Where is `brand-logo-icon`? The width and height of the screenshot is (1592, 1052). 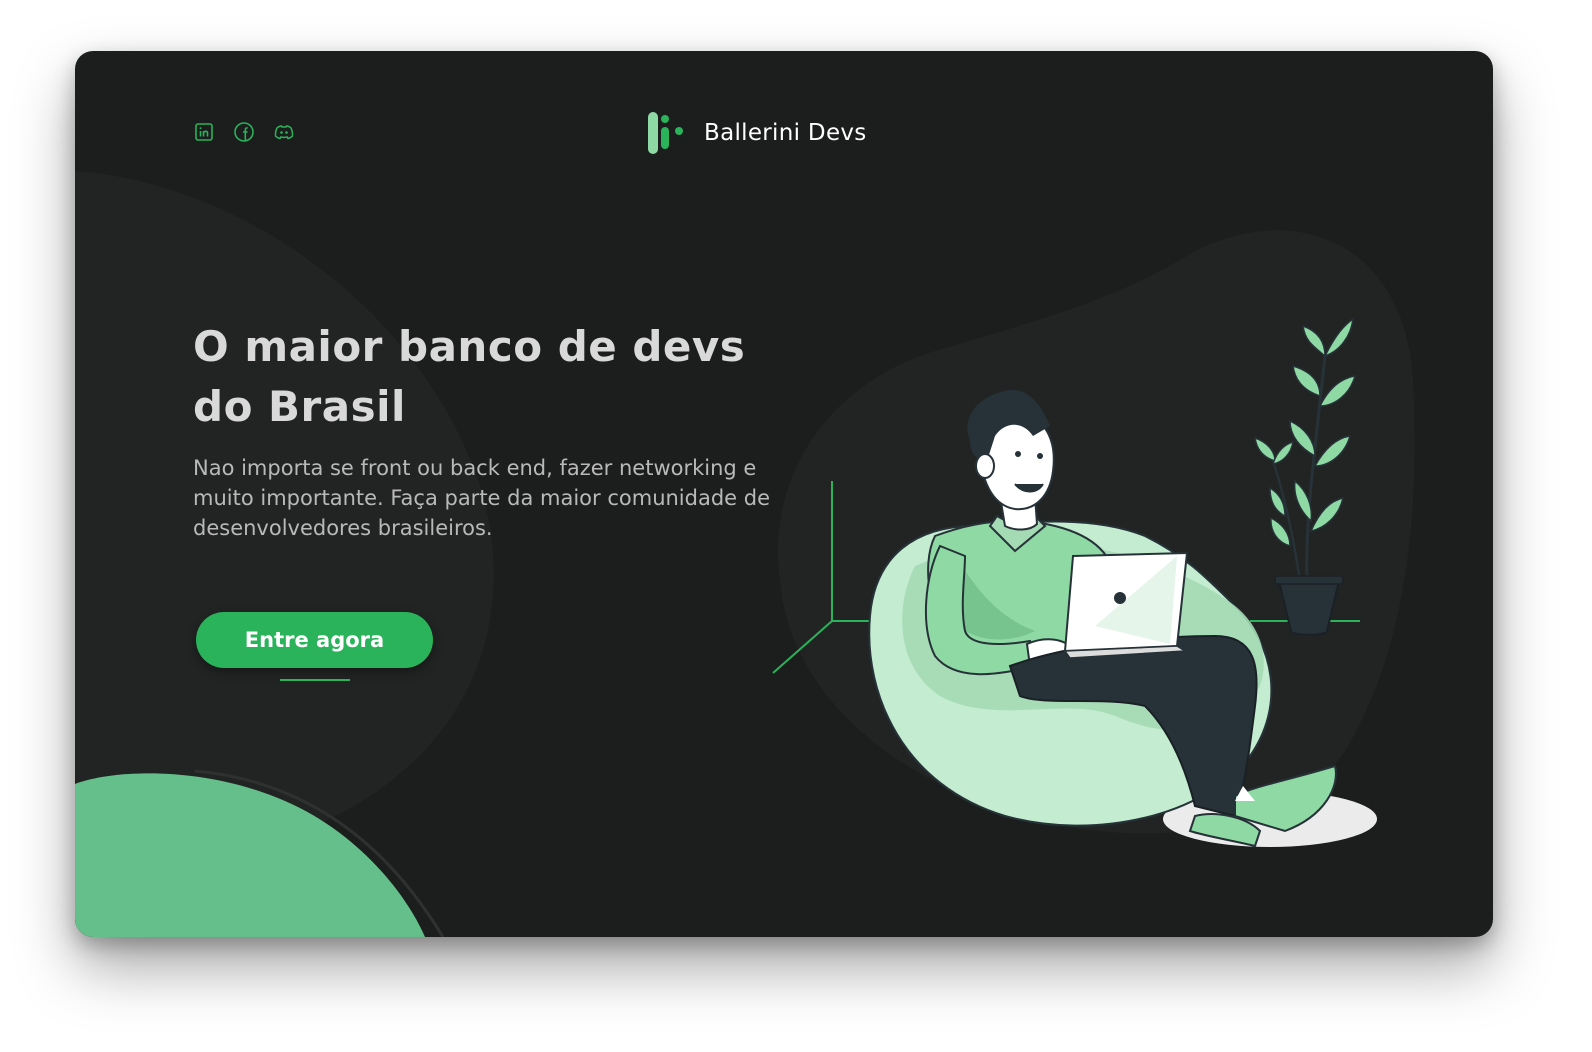 brand-logo-icon is located at coordinates (665, 133).